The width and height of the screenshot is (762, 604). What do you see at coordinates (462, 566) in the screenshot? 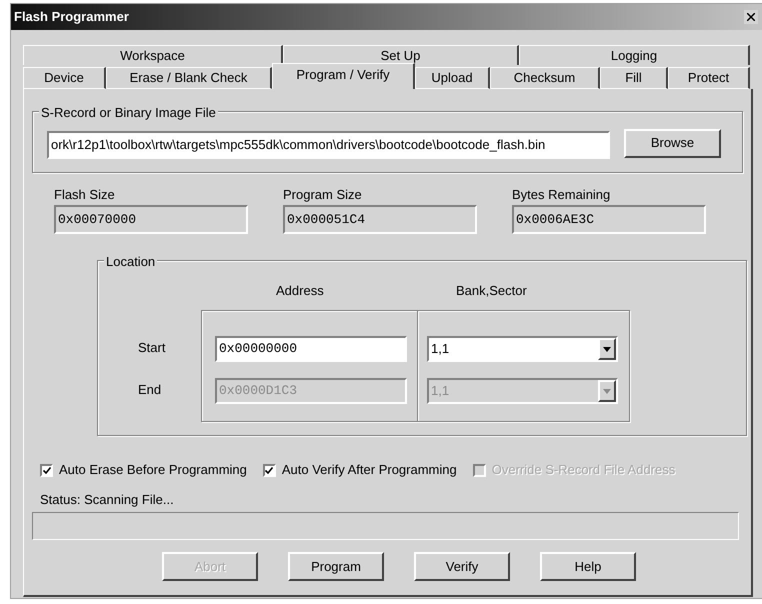
I see `action-button: Verify` at bounding box center [462, 566].